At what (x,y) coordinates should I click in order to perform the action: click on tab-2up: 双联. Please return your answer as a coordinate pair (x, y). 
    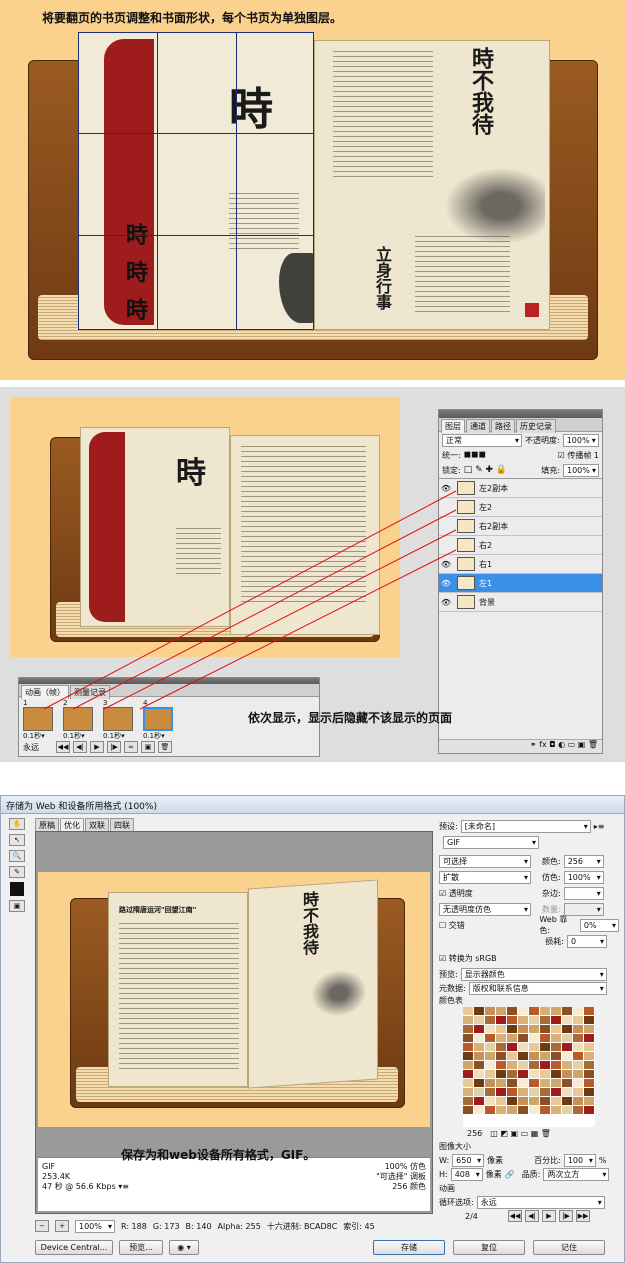
    Looking at the image, I should click on (97, 825).